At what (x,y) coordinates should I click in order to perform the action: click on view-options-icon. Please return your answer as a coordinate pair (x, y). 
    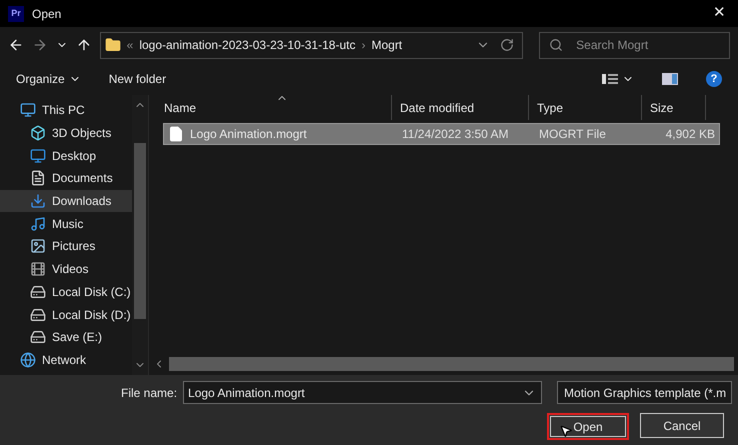
    Looking at the image, I should click on (618, 79).